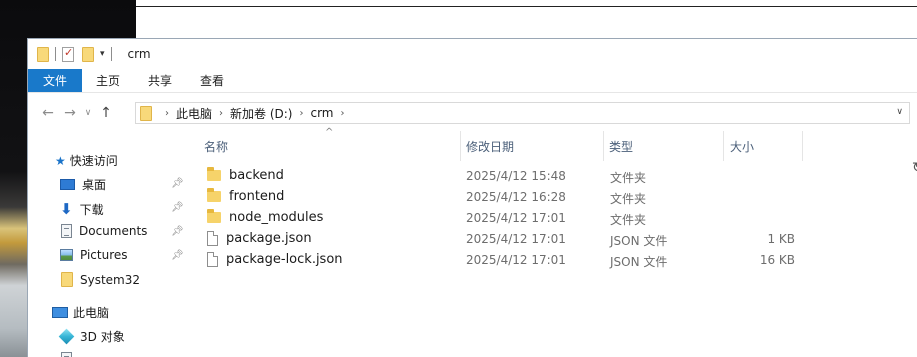  Describe the element at coordinates (48, 113) in the screenshot. I see `back-arrow-icon: ←` at that location.